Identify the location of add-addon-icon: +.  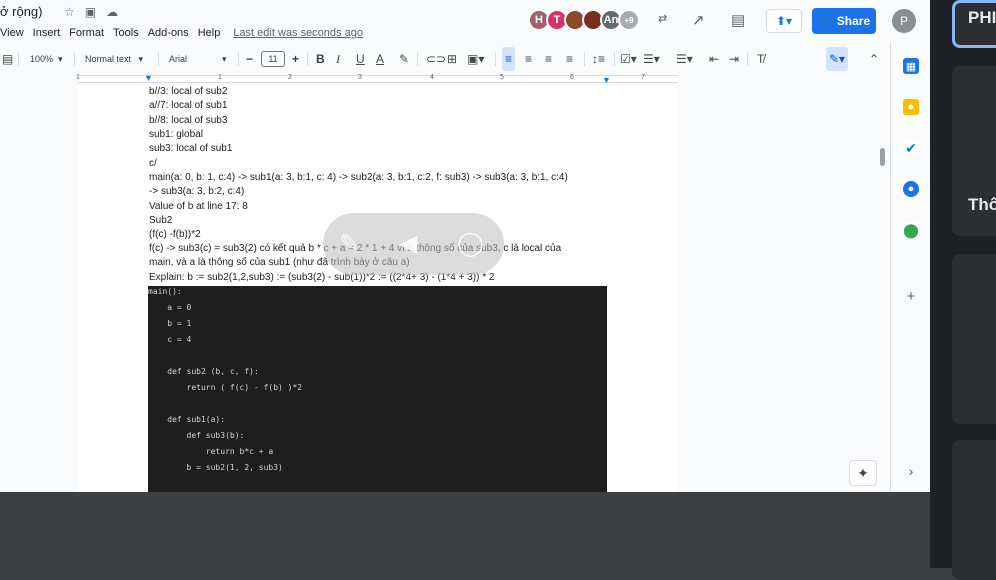
(911, 296).